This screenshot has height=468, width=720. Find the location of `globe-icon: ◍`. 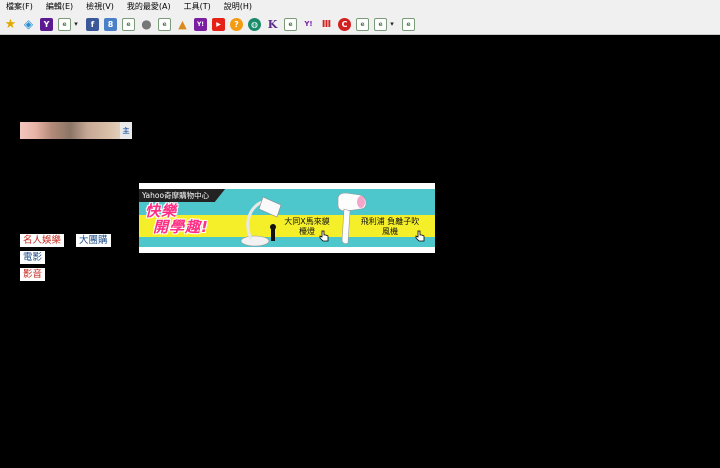

globe-icon: ◍ is located at coordinates (254, 24).